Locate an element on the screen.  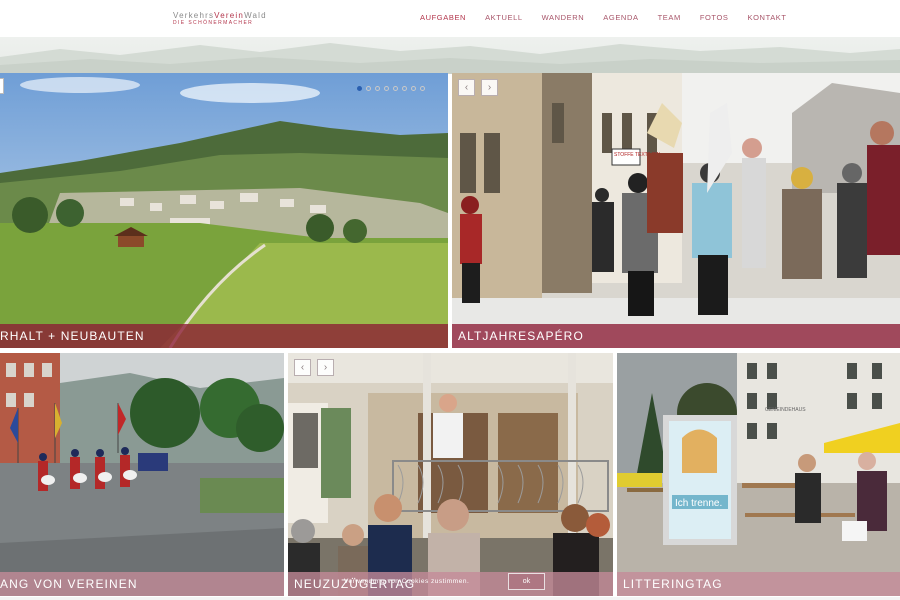
mountain-banner is located at coordinates (450, 55).